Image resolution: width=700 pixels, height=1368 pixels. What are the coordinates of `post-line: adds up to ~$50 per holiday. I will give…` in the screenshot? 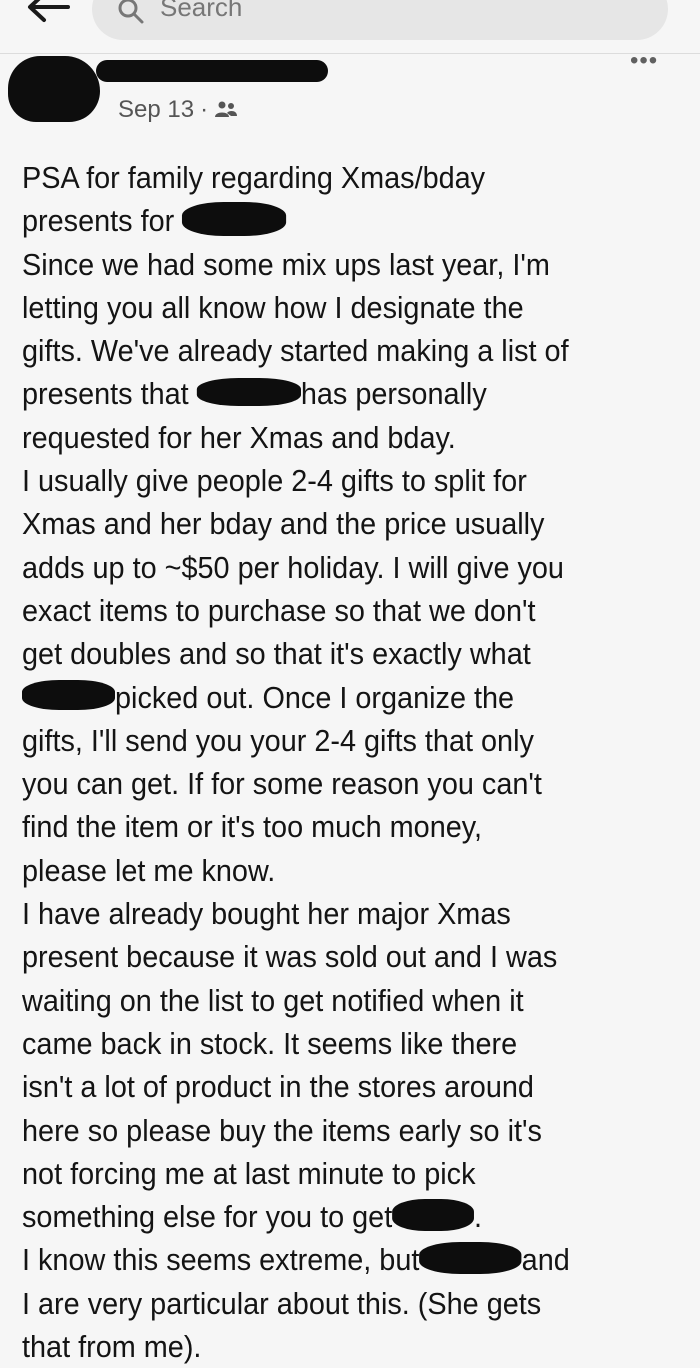 It's located at (293, 567).